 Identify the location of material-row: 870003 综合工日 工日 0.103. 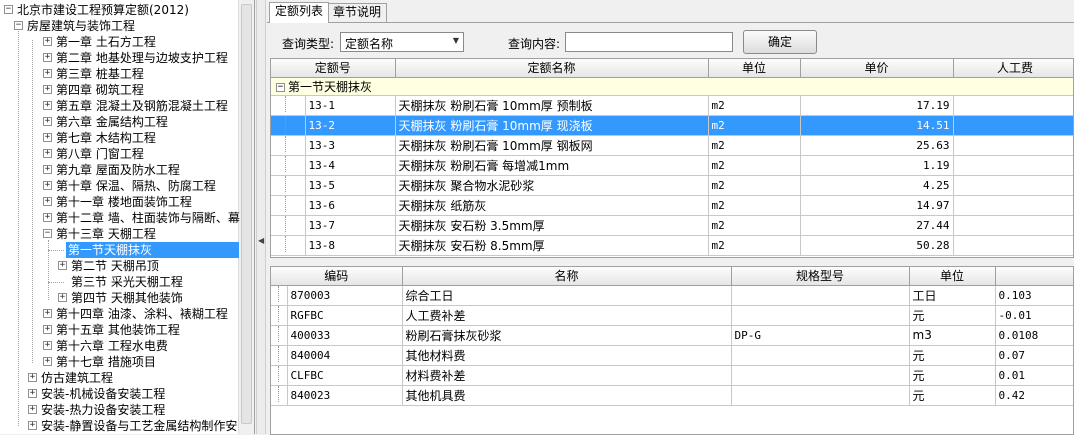
(672, 295).